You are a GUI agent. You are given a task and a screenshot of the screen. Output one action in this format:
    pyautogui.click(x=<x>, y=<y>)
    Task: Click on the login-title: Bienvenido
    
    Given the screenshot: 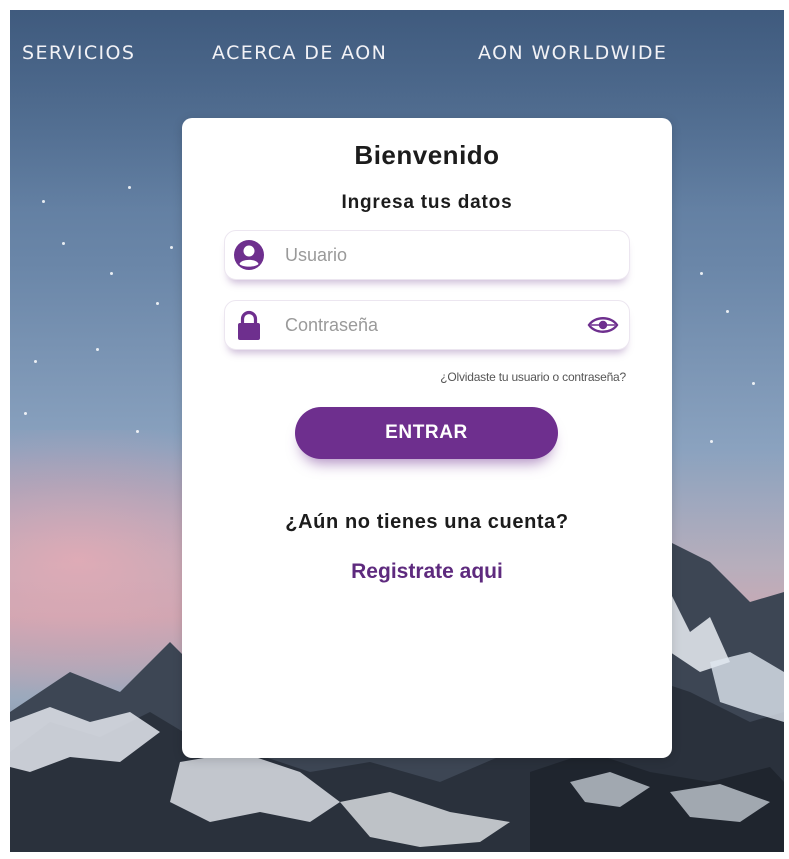 What is the action you would take?
    pyautogui.click(x=427, y=155)
    